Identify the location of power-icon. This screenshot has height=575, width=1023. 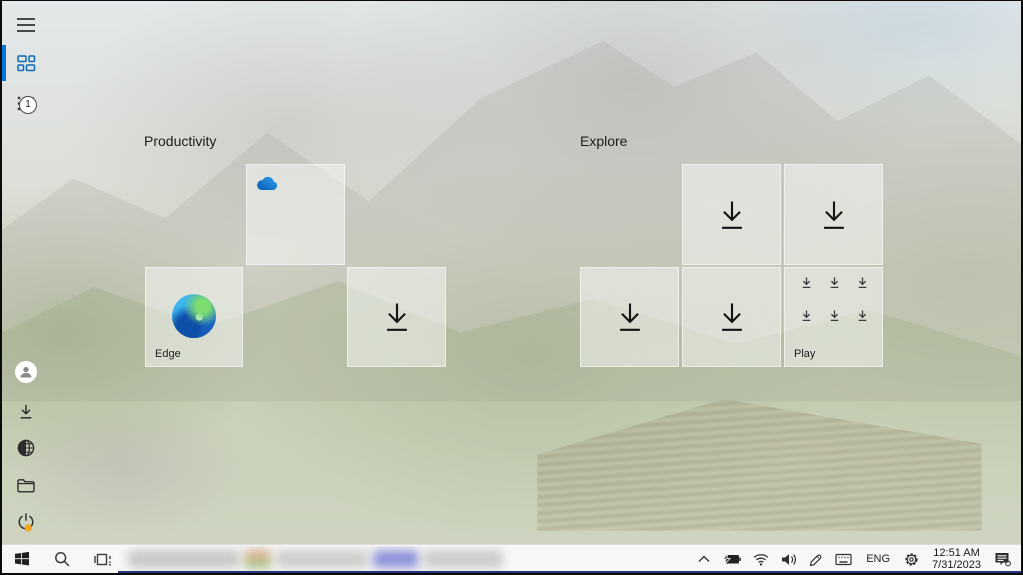
(26, 522).